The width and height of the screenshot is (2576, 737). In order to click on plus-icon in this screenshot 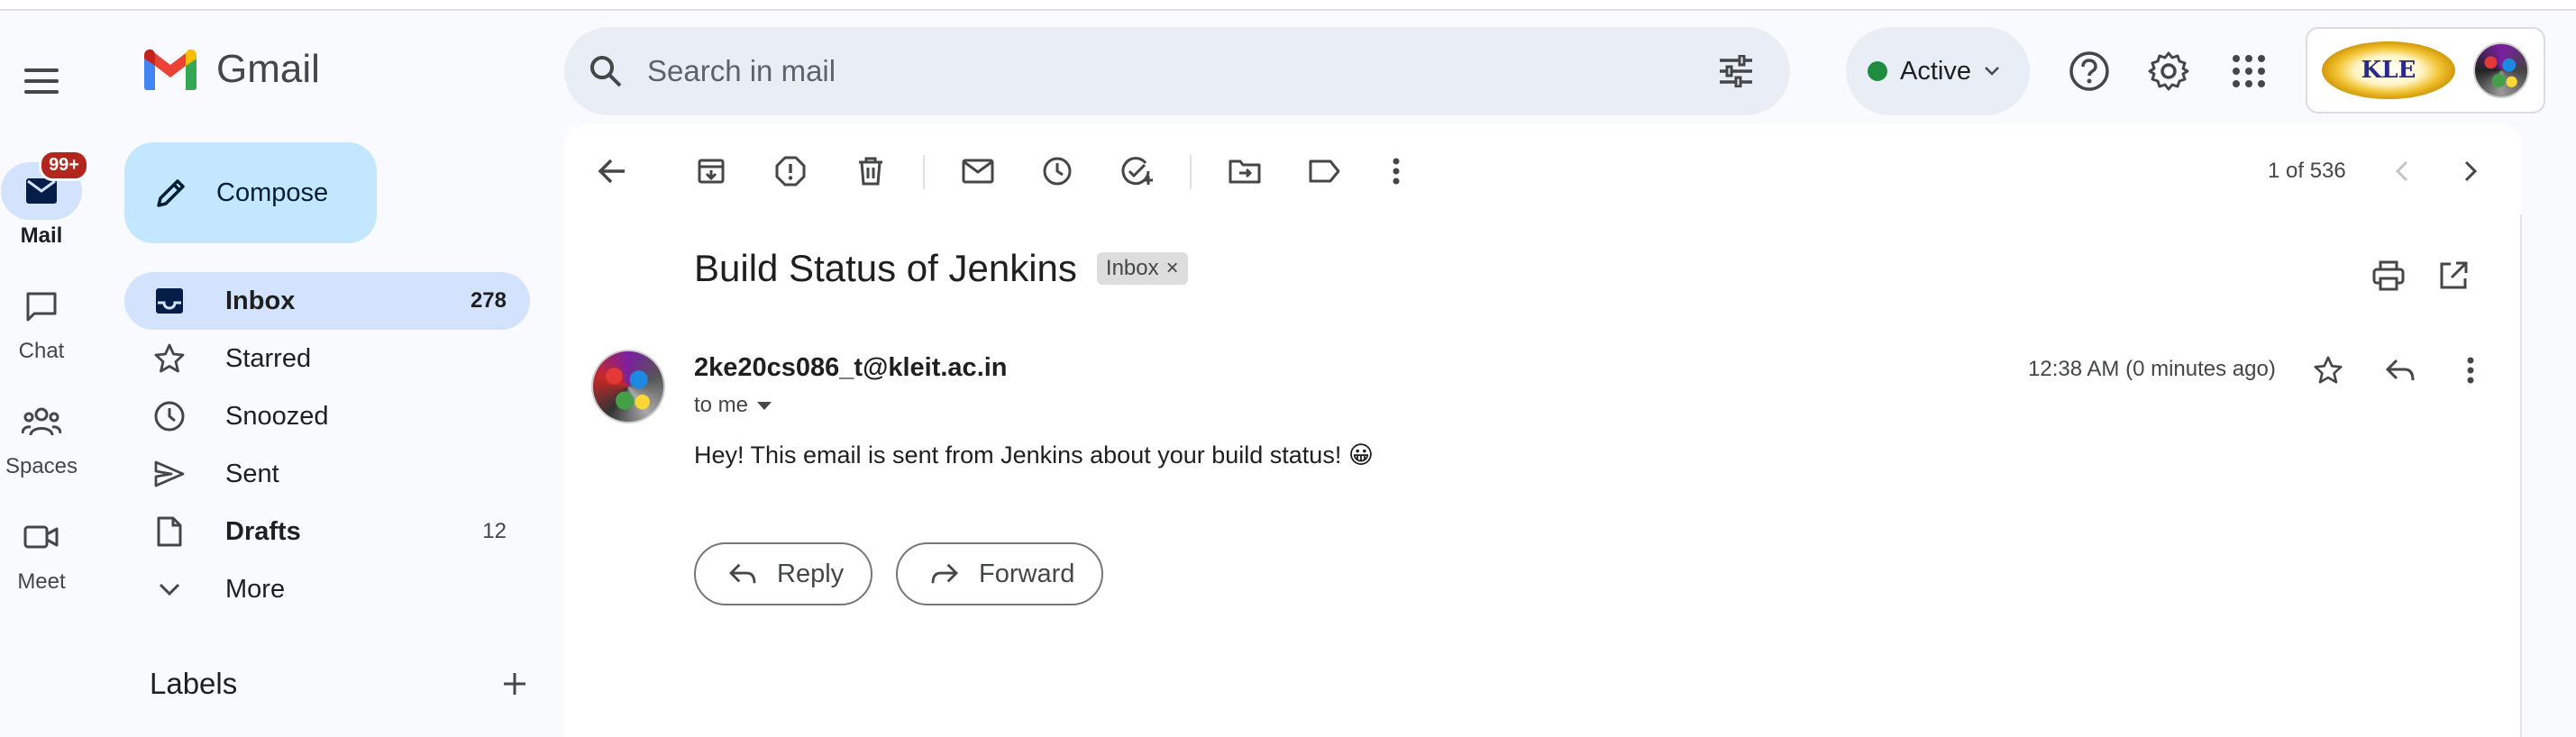, I will do `click(514, 683)`.